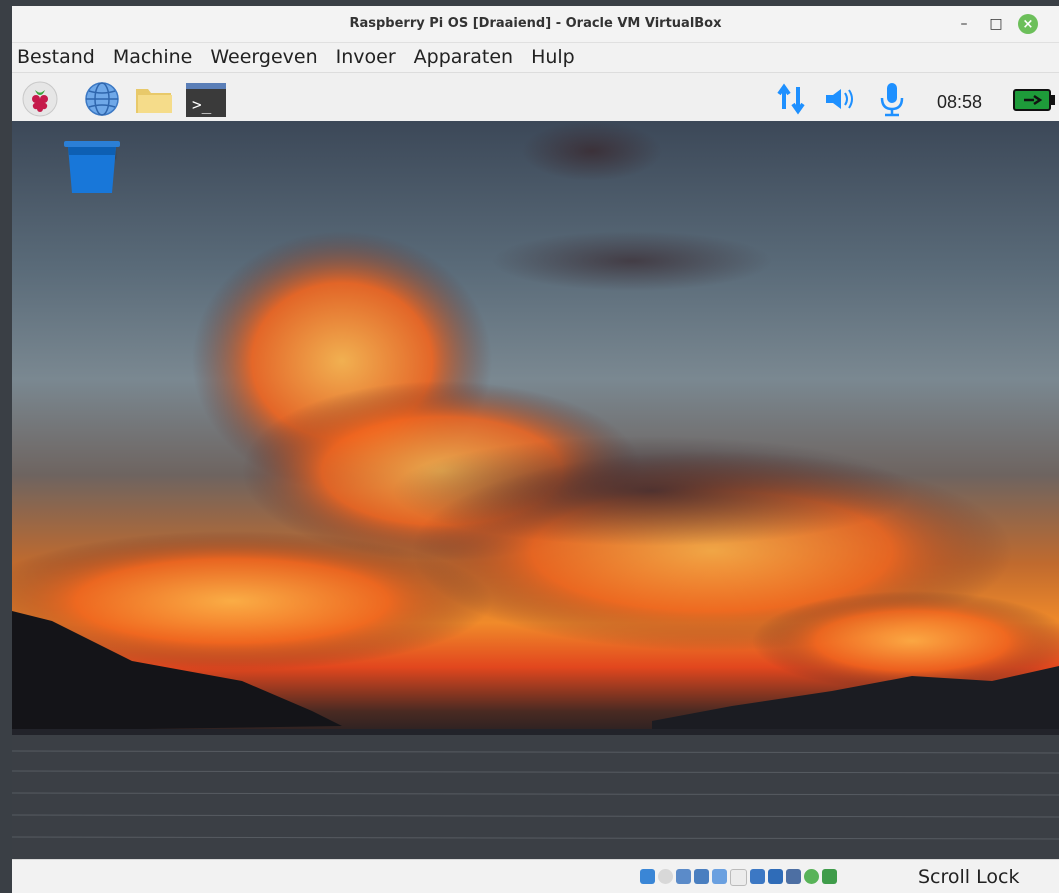 This screenshot has height=893, width=1059. I want to click on raspberry-menu-icon, so click(40, 99).